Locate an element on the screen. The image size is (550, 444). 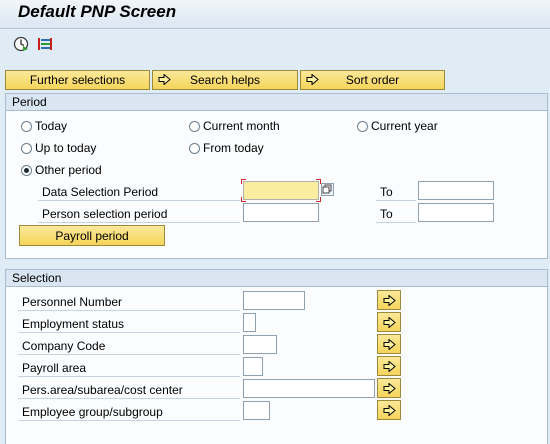
person-selection-period-label: Person selection period is located at coordinates (105, 214).